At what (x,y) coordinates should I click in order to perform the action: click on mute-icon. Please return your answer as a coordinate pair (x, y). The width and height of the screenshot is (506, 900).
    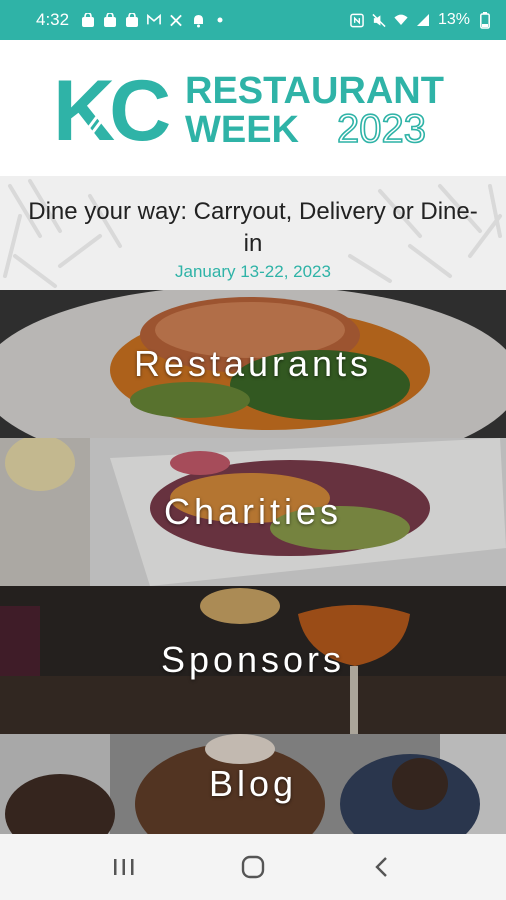
    Looking at the image, I should click on (379, 20).